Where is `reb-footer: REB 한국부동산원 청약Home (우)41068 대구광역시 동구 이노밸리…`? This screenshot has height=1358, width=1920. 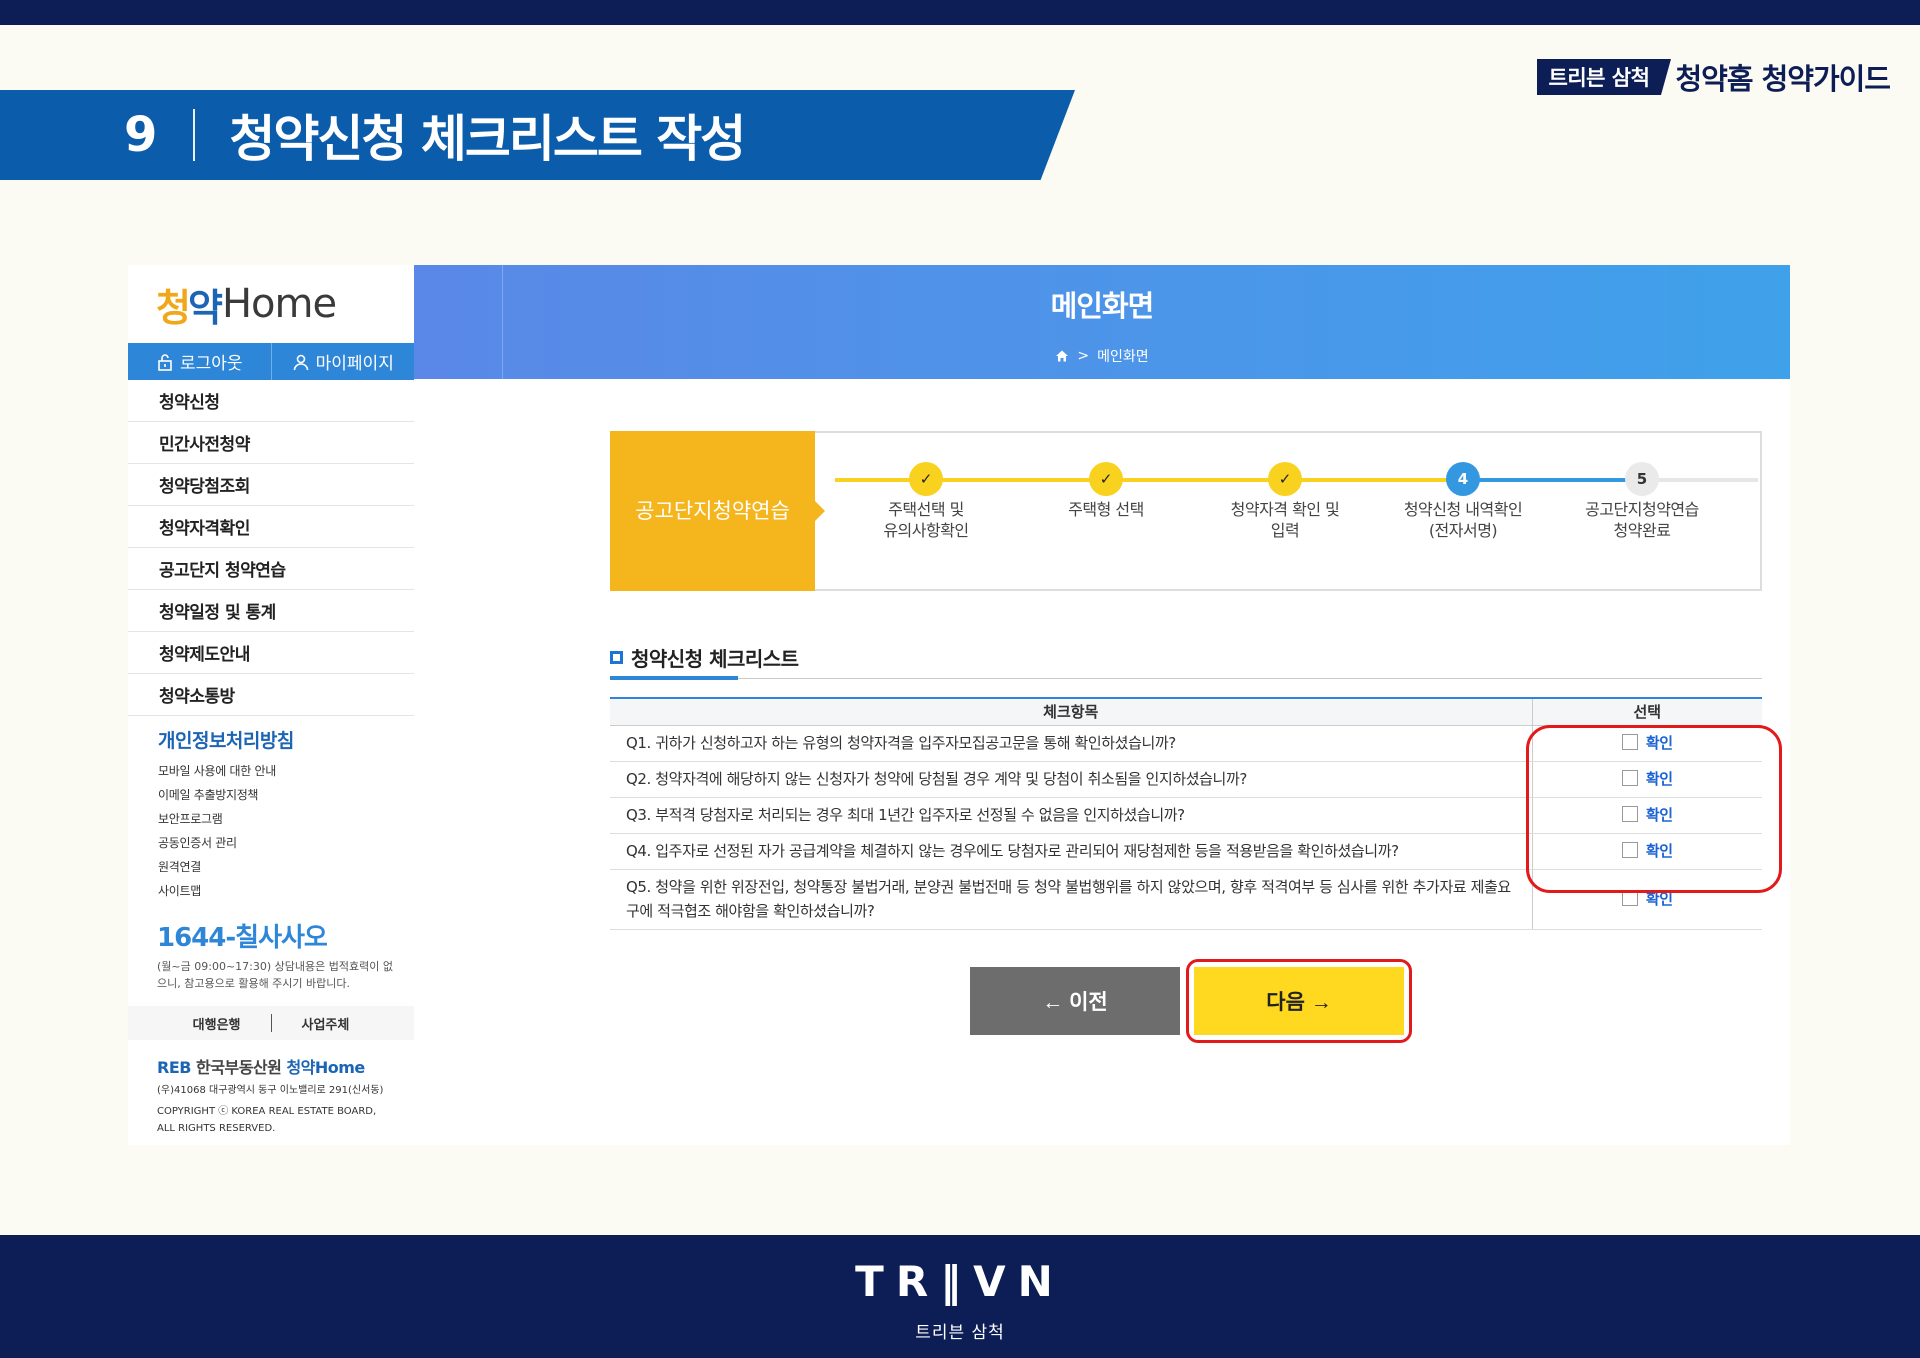 reb-footer: REB 한국부동산원 청약Home (우)41068 대구광역시 동구 이노밸리… is located at coordinates (271, 1088).